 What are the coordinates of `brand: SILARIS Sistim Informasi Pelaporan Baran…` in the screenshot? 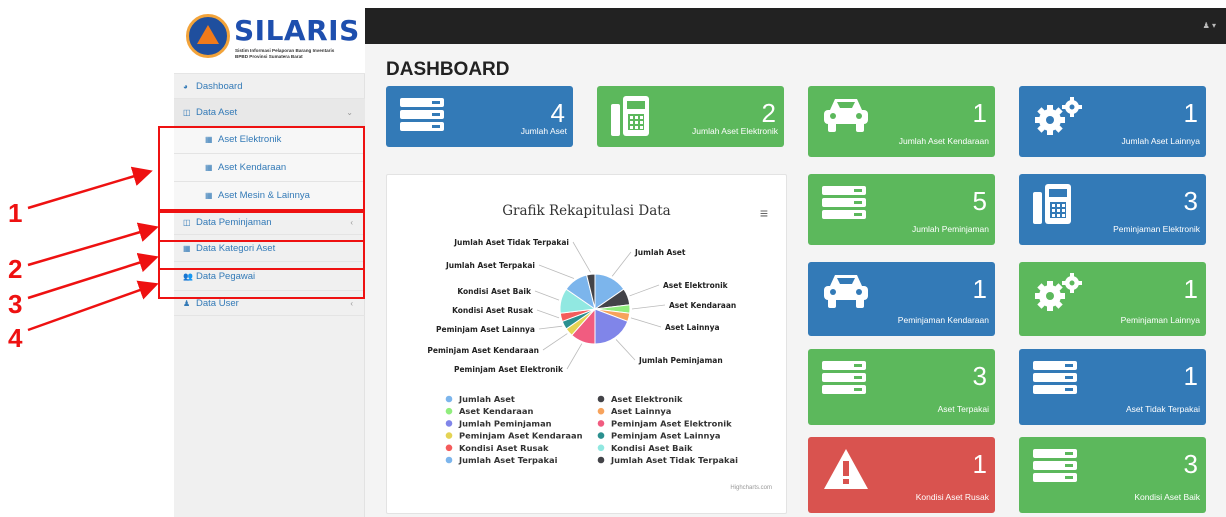 It's located at (269, 37).